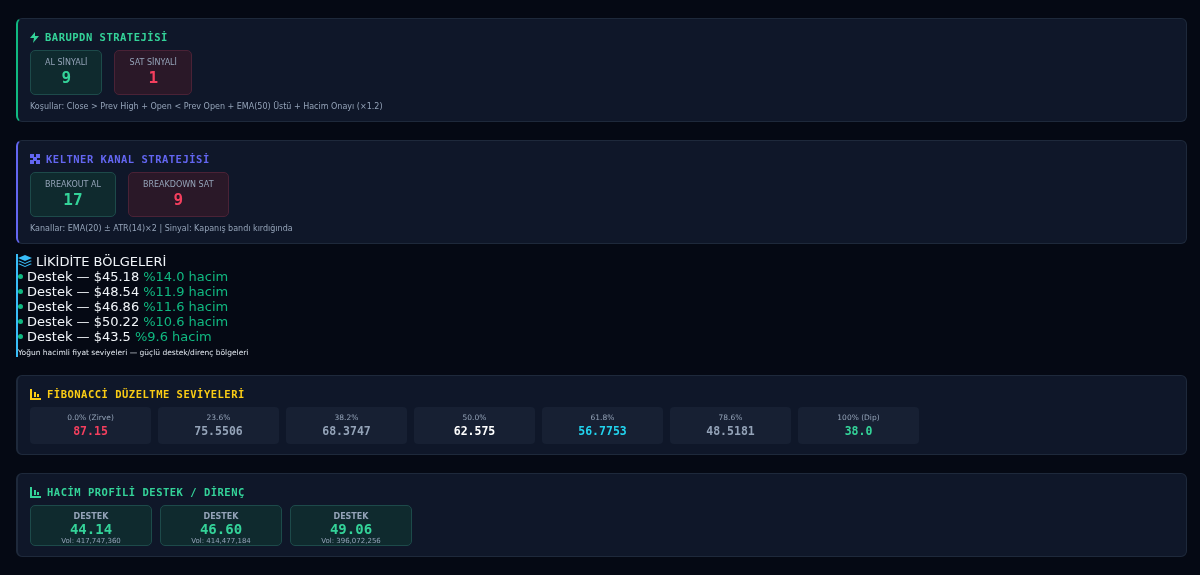 The width and height of the screenshot is (1200, 575). I want to click on zone-volume-share: %9.6 hacim, so click(173, 336).